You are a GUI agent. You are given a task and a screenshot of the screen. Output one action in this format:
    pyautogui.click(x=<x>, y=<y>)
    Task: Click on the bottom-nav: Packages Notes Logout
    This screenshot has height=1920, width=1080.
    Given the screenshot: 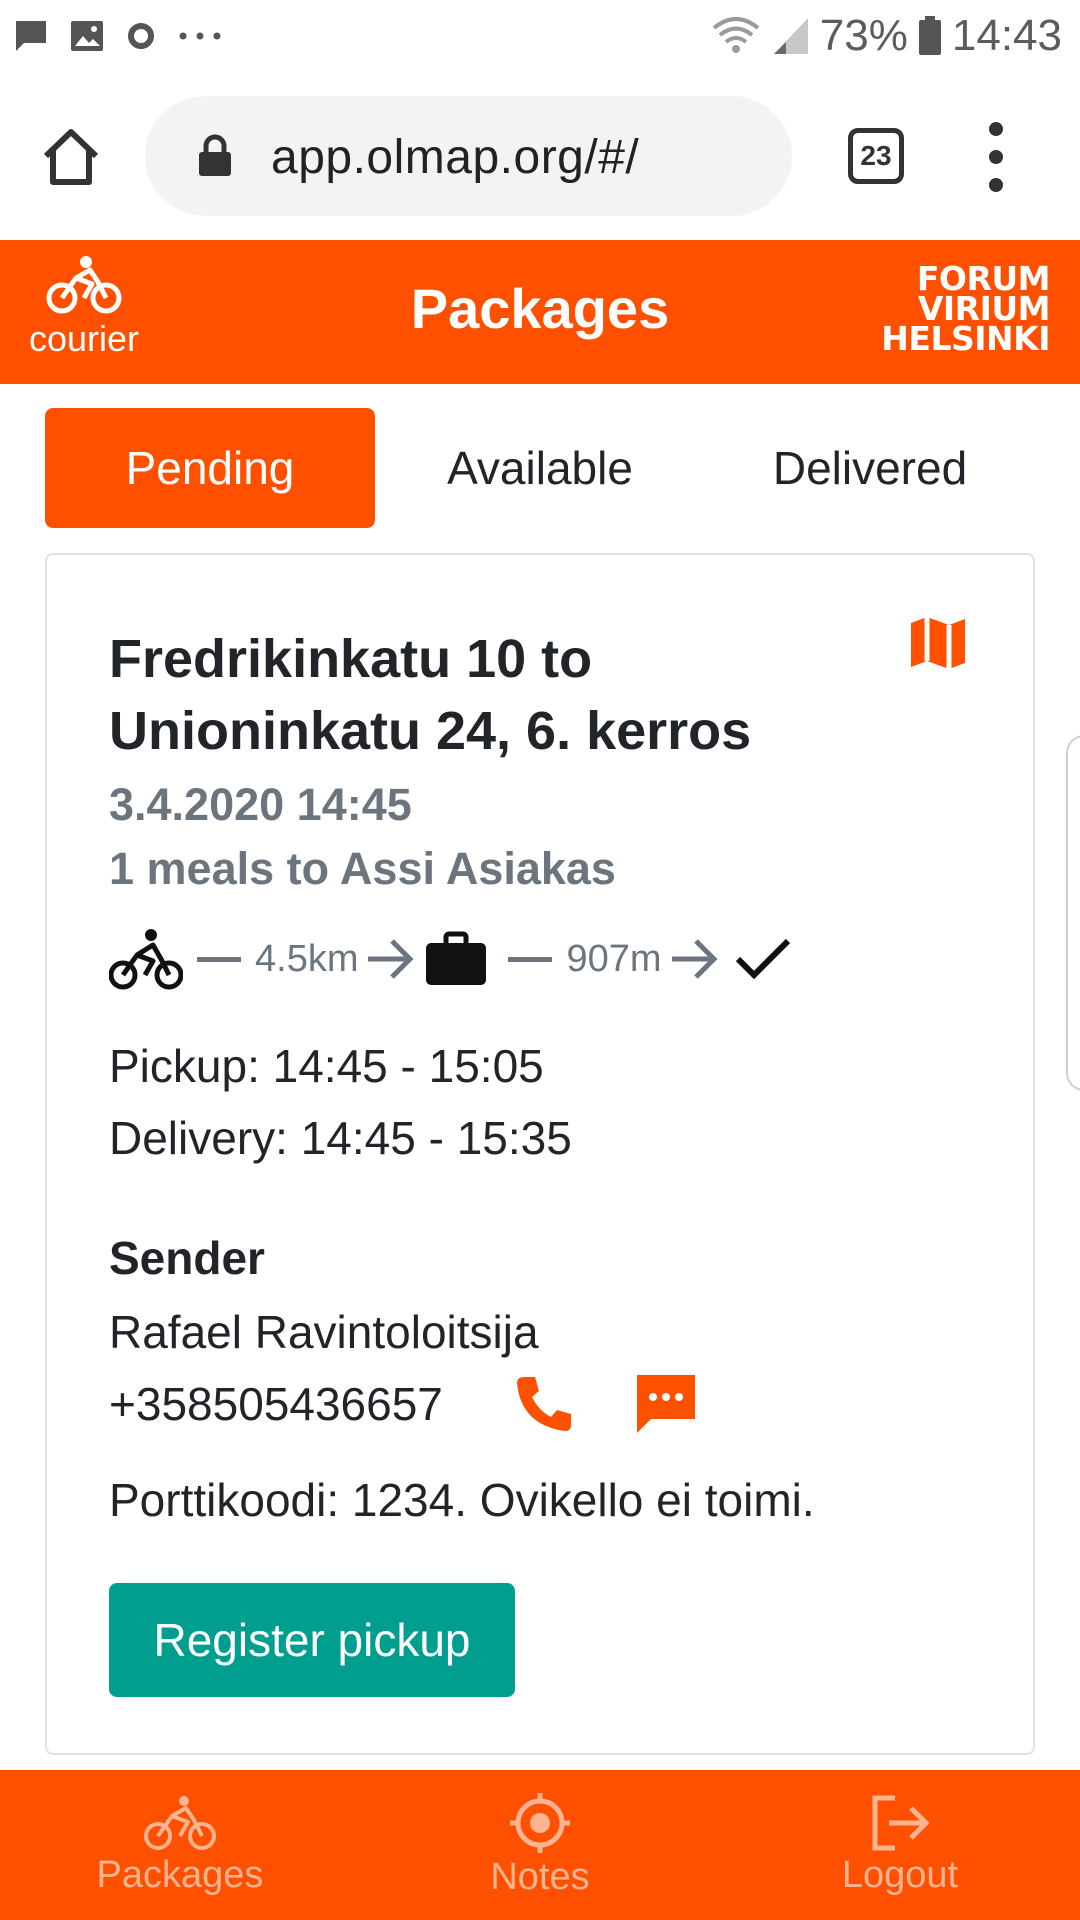 What is the action you would take?
    pyautogui.click(x=540, y=1845)
    